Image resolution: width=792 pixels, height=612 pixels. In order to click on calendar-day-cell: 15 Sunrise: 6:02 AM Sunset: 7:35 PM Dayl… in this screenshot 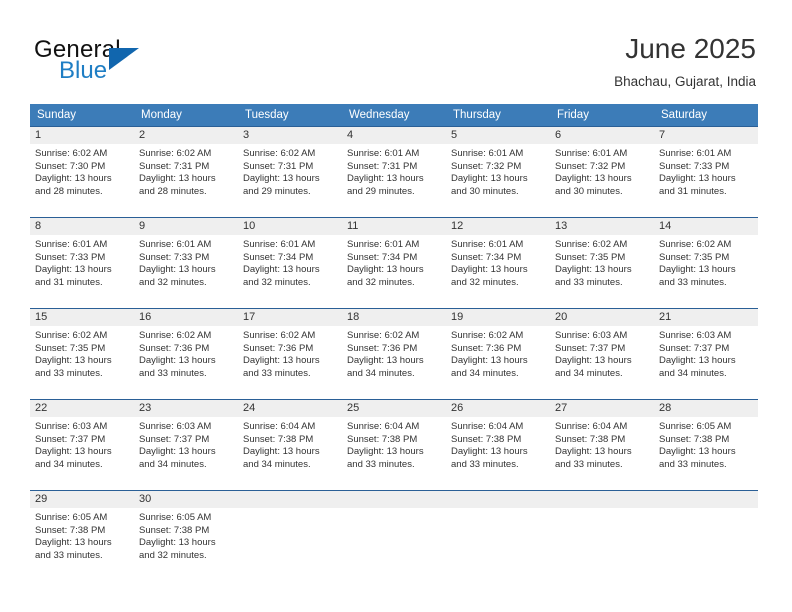, I will do `click(82, 351)`.